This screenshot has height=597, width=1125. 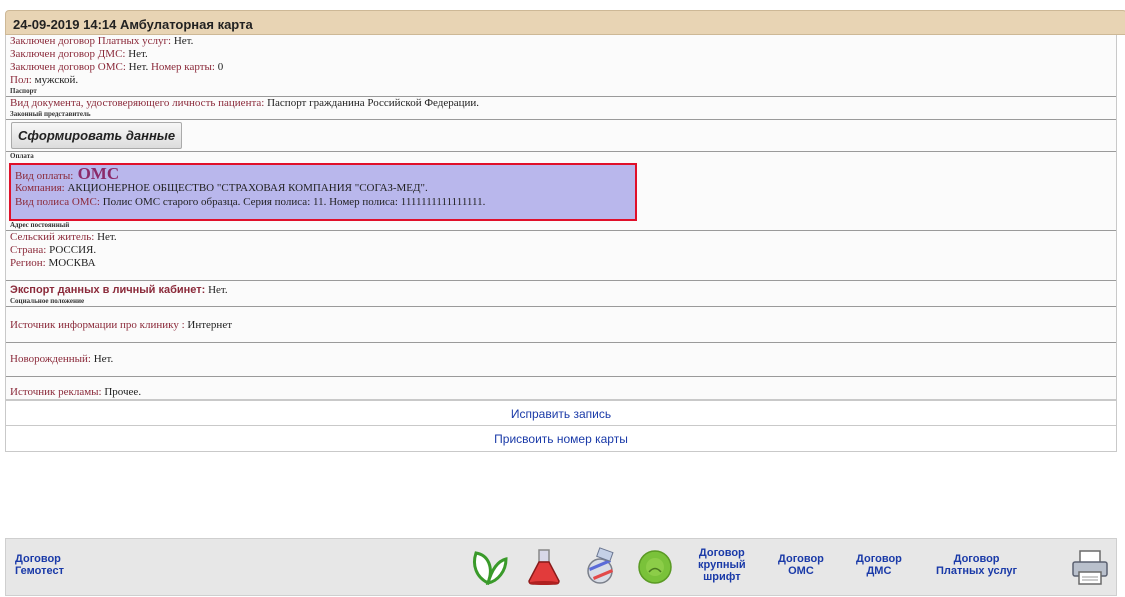 I want to click on section-social: Социальное положение, so click(x=47, y=301).